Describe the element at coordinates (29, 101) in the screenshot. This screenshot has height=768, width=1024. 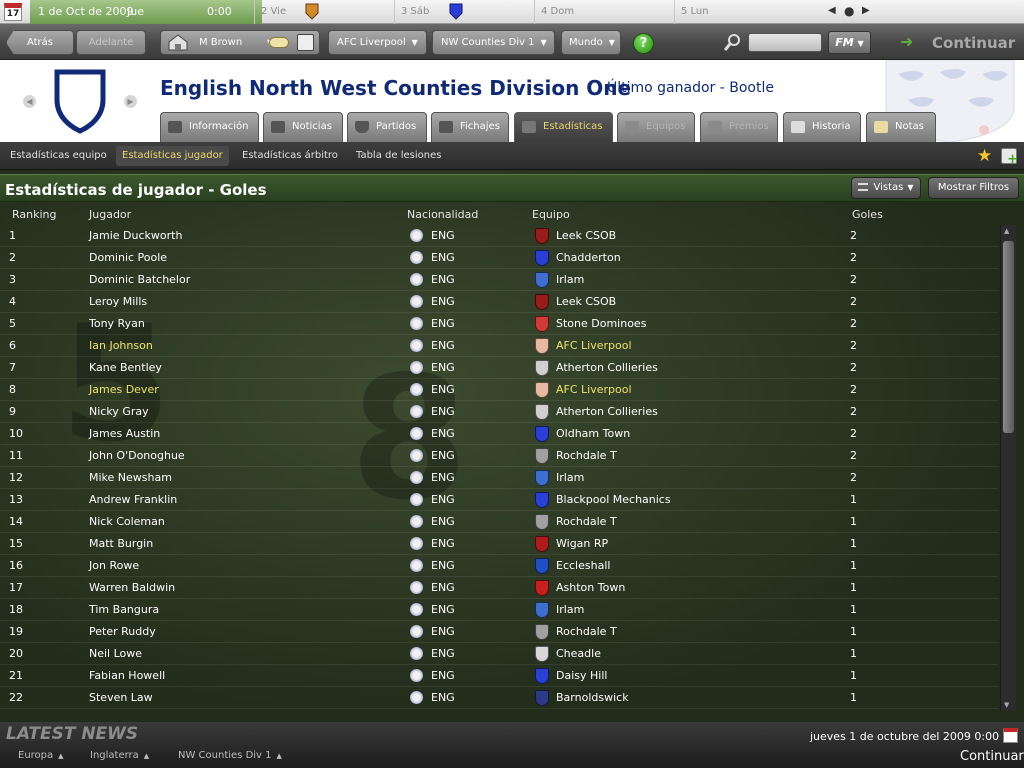
I see `previous-competition-icon: ◀` at that location.